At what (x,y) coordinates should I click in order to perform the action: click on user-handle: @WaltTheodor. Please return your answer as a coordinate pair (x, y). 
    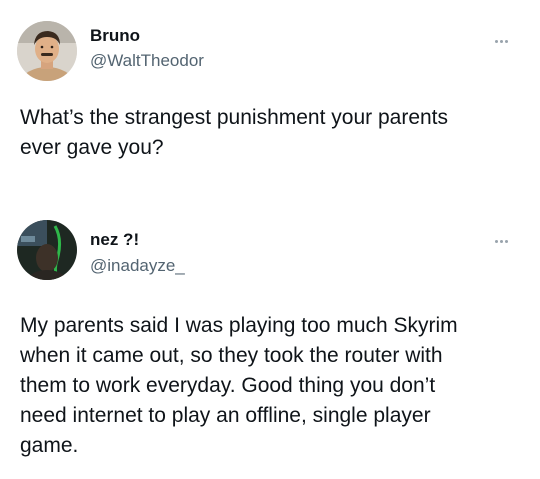
    Looking at the image, I should click on (147, 61).